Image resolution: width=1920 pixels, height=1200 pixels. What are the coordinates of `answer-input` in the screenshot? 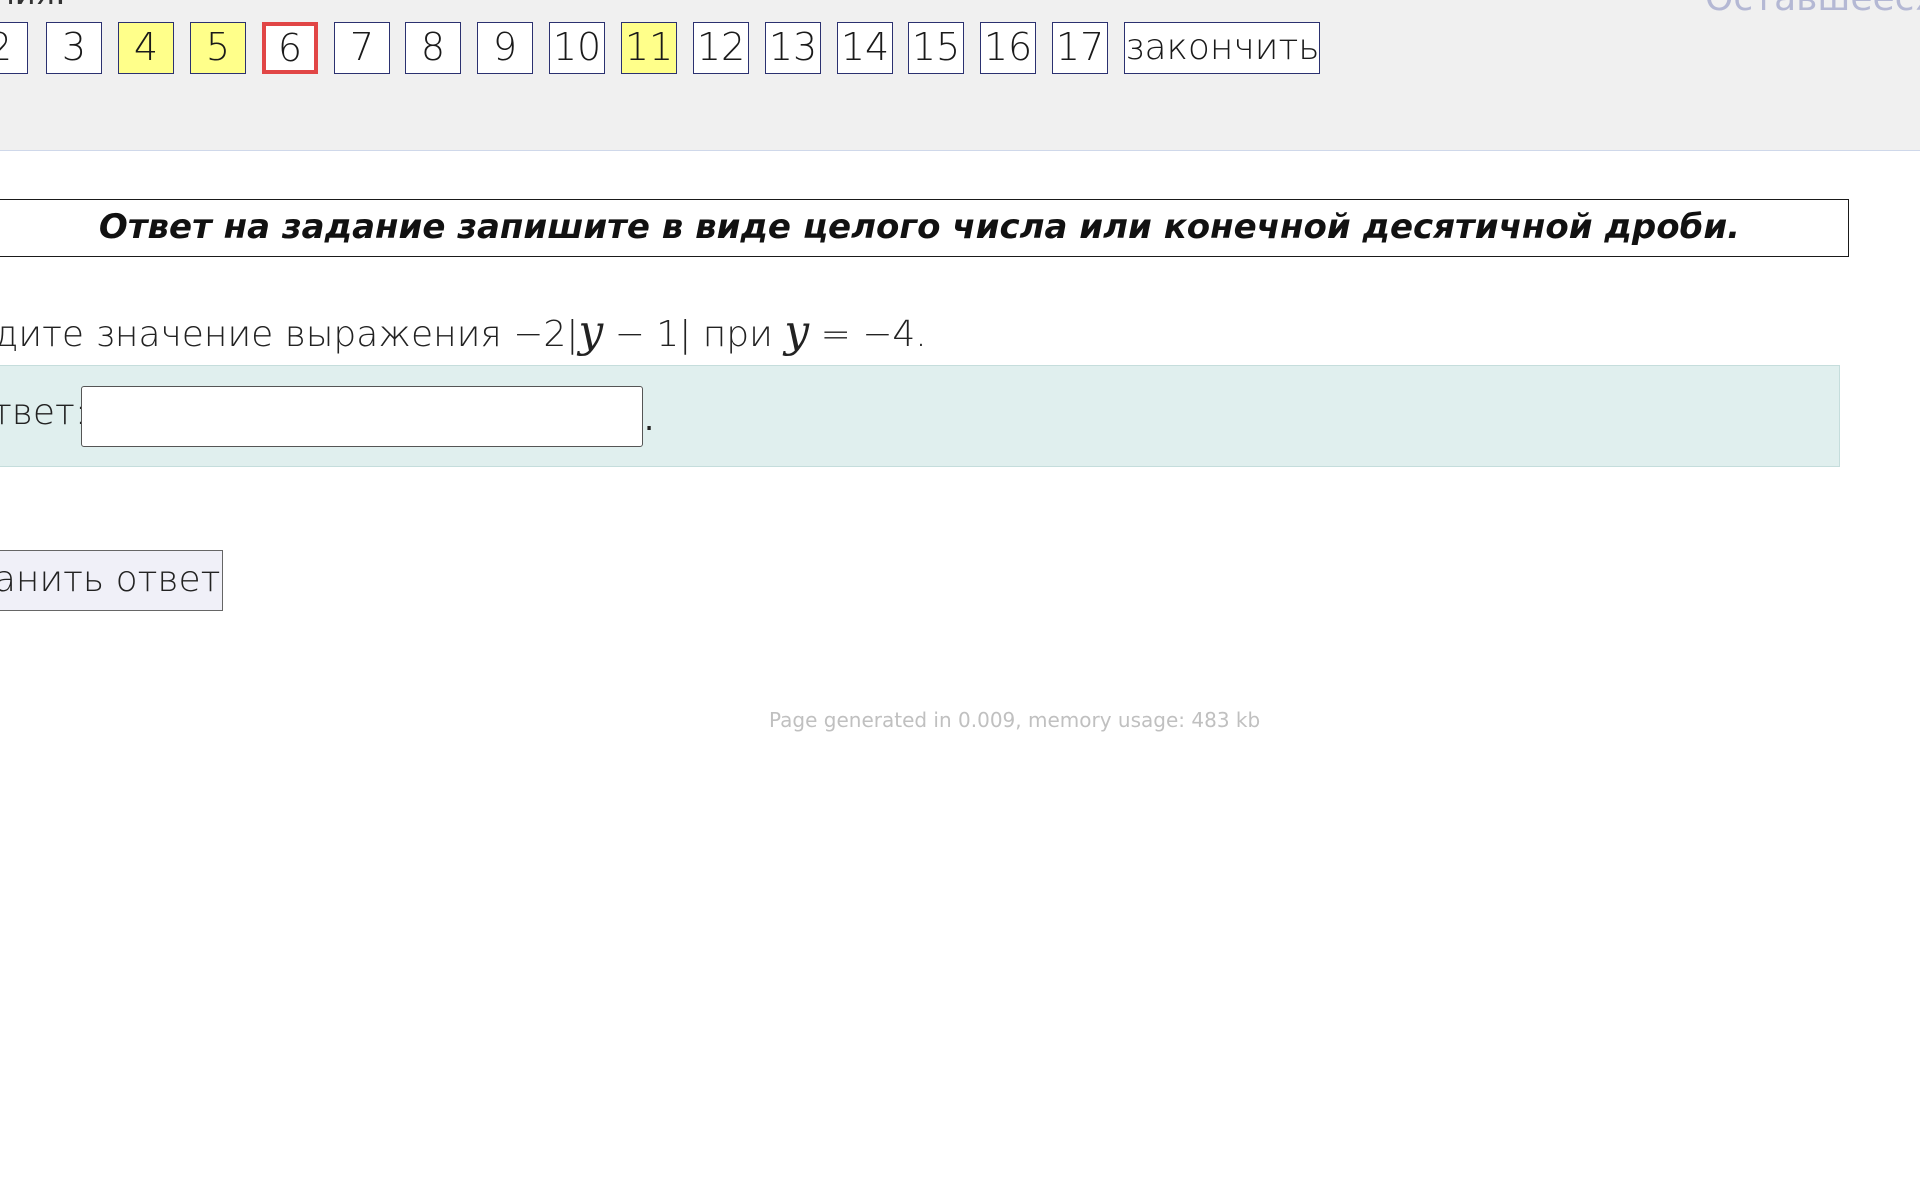 It's located at (362, 416).